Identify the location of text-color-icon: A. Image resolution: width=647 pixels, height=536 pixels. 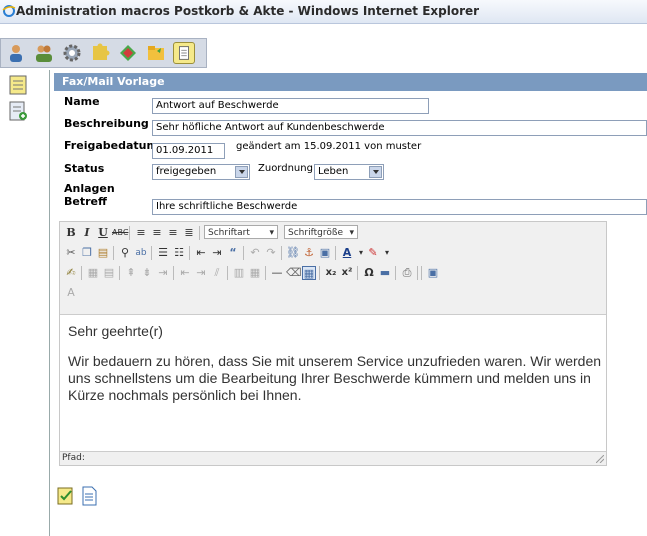
(347, 253).